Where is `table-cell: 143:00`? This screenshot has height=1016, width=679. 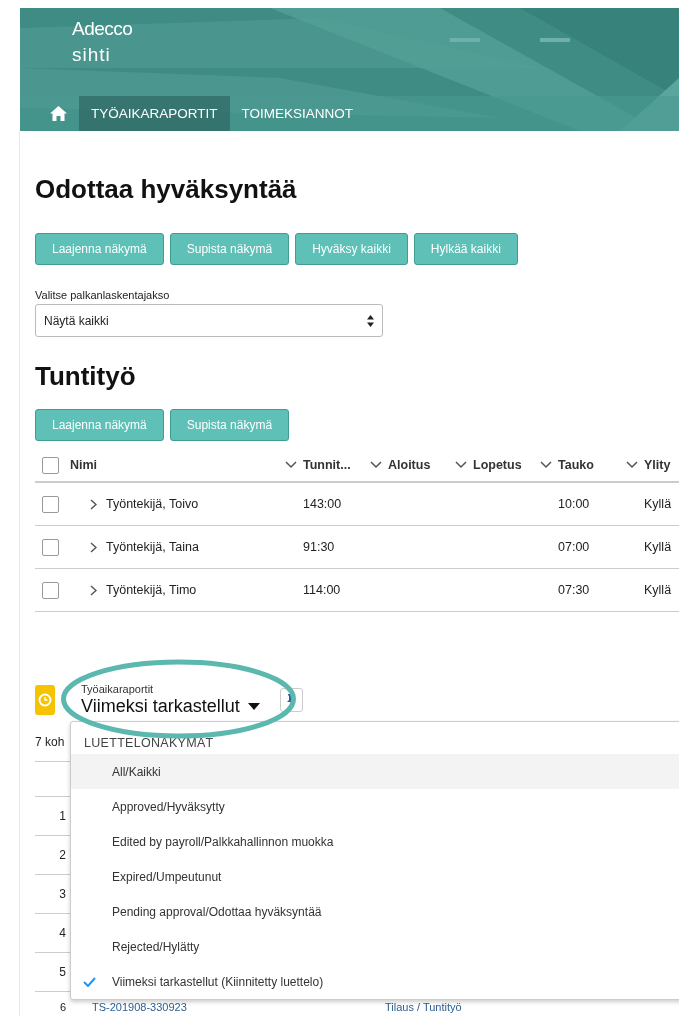
table-cell: 143:00 is located at coordinates (322, 504).